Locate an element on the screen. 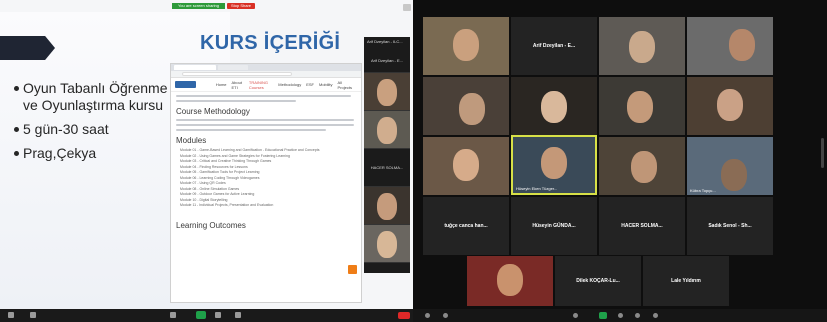 The height and width of the screenshot is (322, 827). browser-addressbar is located at coordinates (266, 74).